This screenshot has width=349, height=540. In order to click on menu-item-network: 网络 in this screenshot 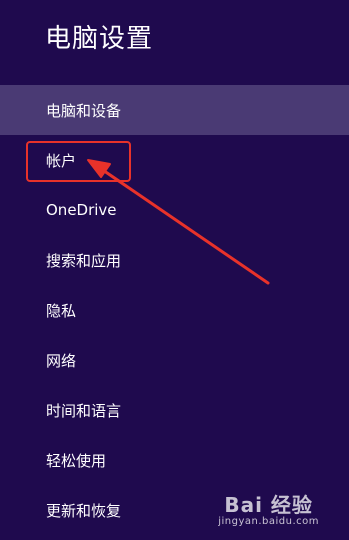, I will do `click(174, 360)`.